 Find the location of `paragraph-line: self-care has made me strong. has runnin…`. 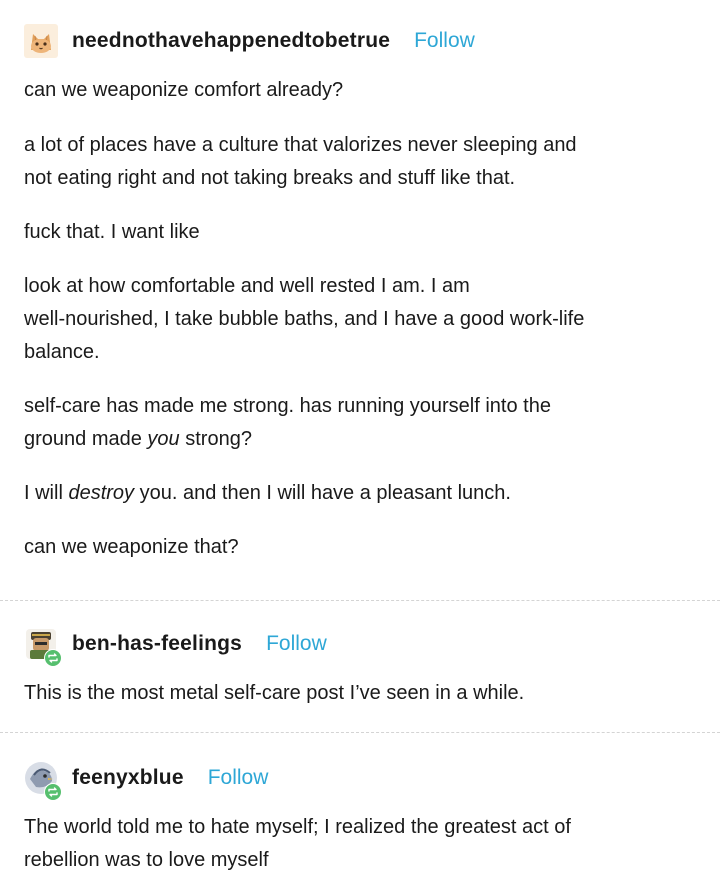

paragraph-line: self-care has made me strong. has runnin… is located at coordinates (287, 406).